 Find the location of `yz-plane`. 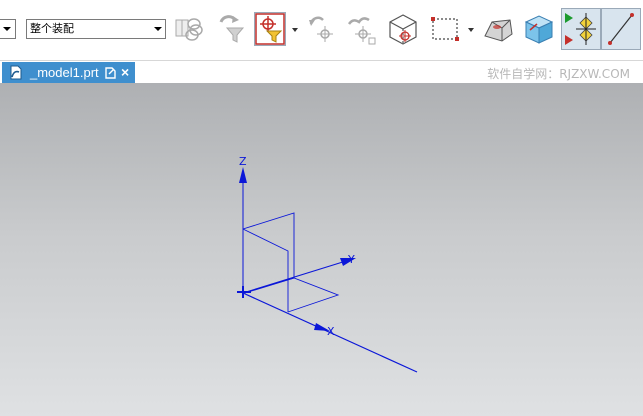

yz-plane is located at coordinates (268, 253).